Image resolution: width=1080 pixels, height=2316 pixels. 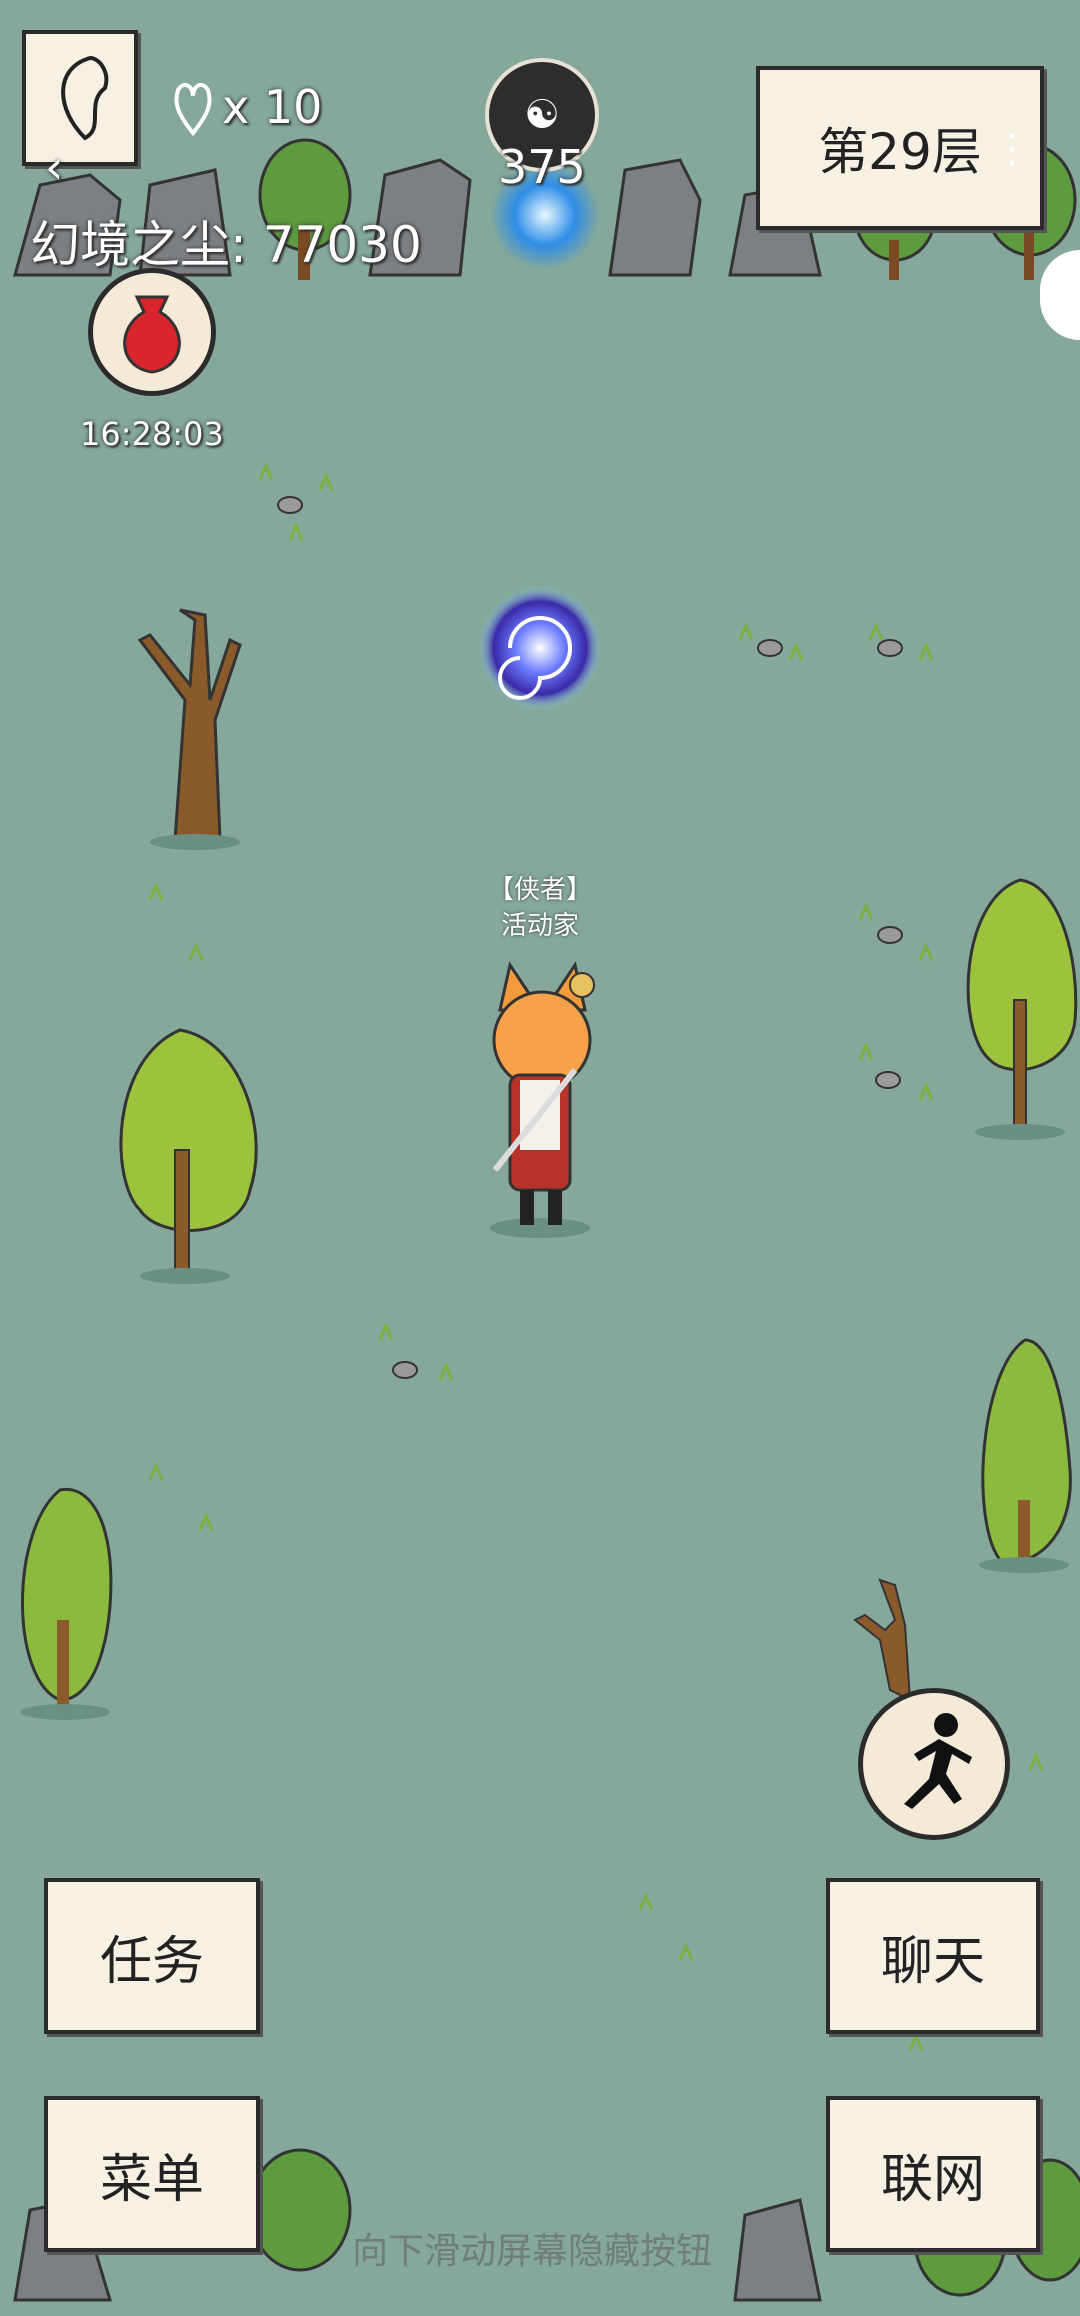 I want to click on back-chevron: ‹, so click(x=54, y=167).